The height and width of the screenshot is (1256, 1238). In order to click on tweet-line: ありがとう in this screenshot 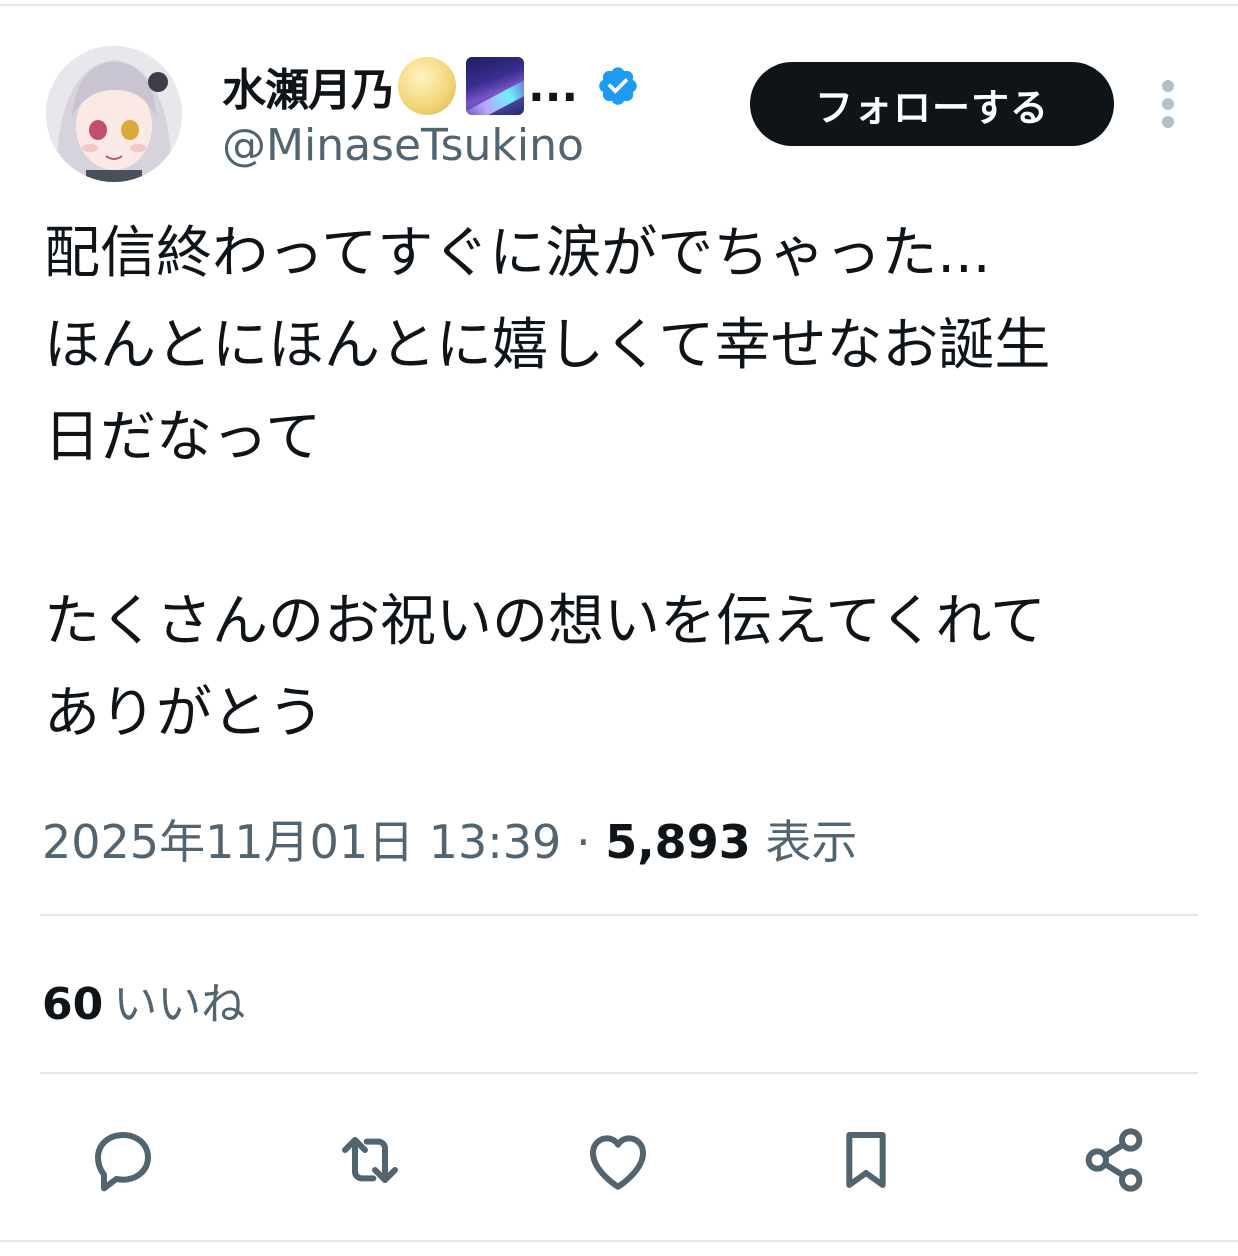, I will do `click(184, 713)`.